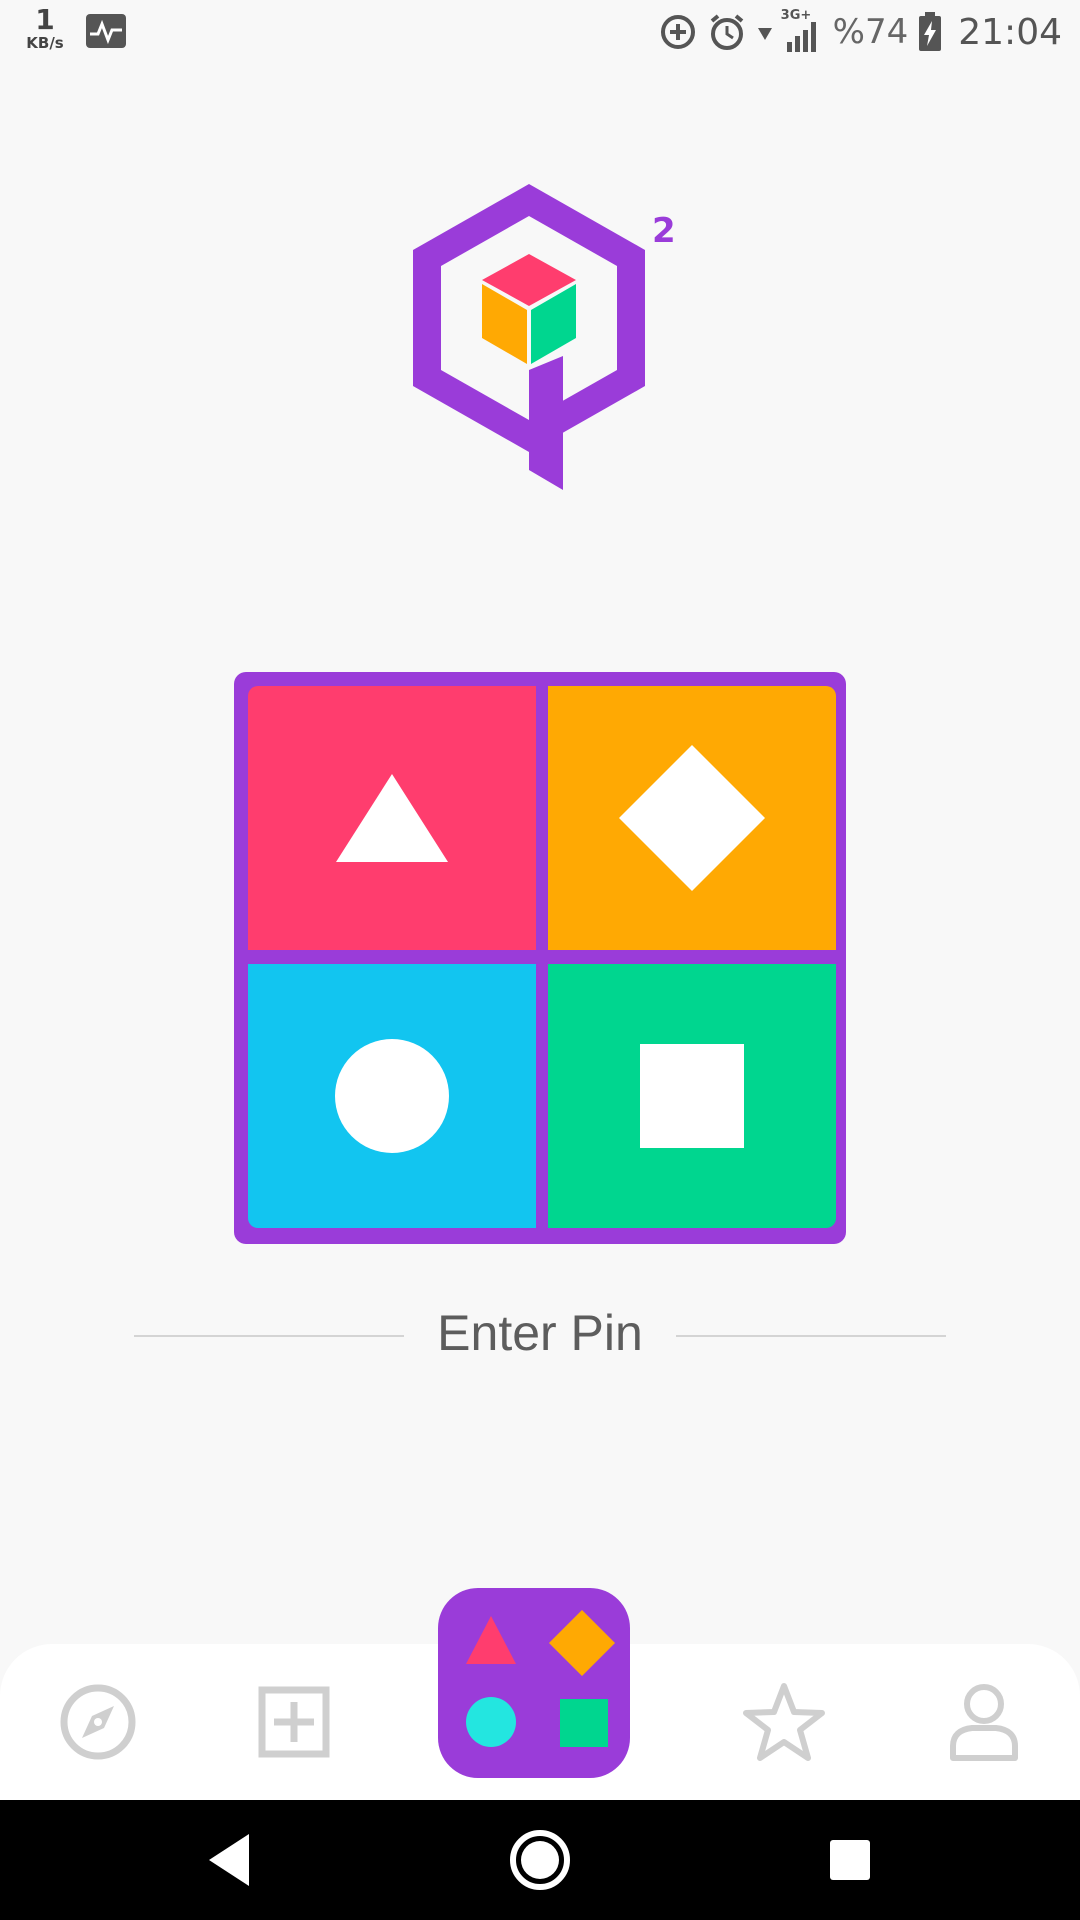 The width and height of the screenshot is (1080, 1920). I want to click on home-icon, so click(540, 1860).